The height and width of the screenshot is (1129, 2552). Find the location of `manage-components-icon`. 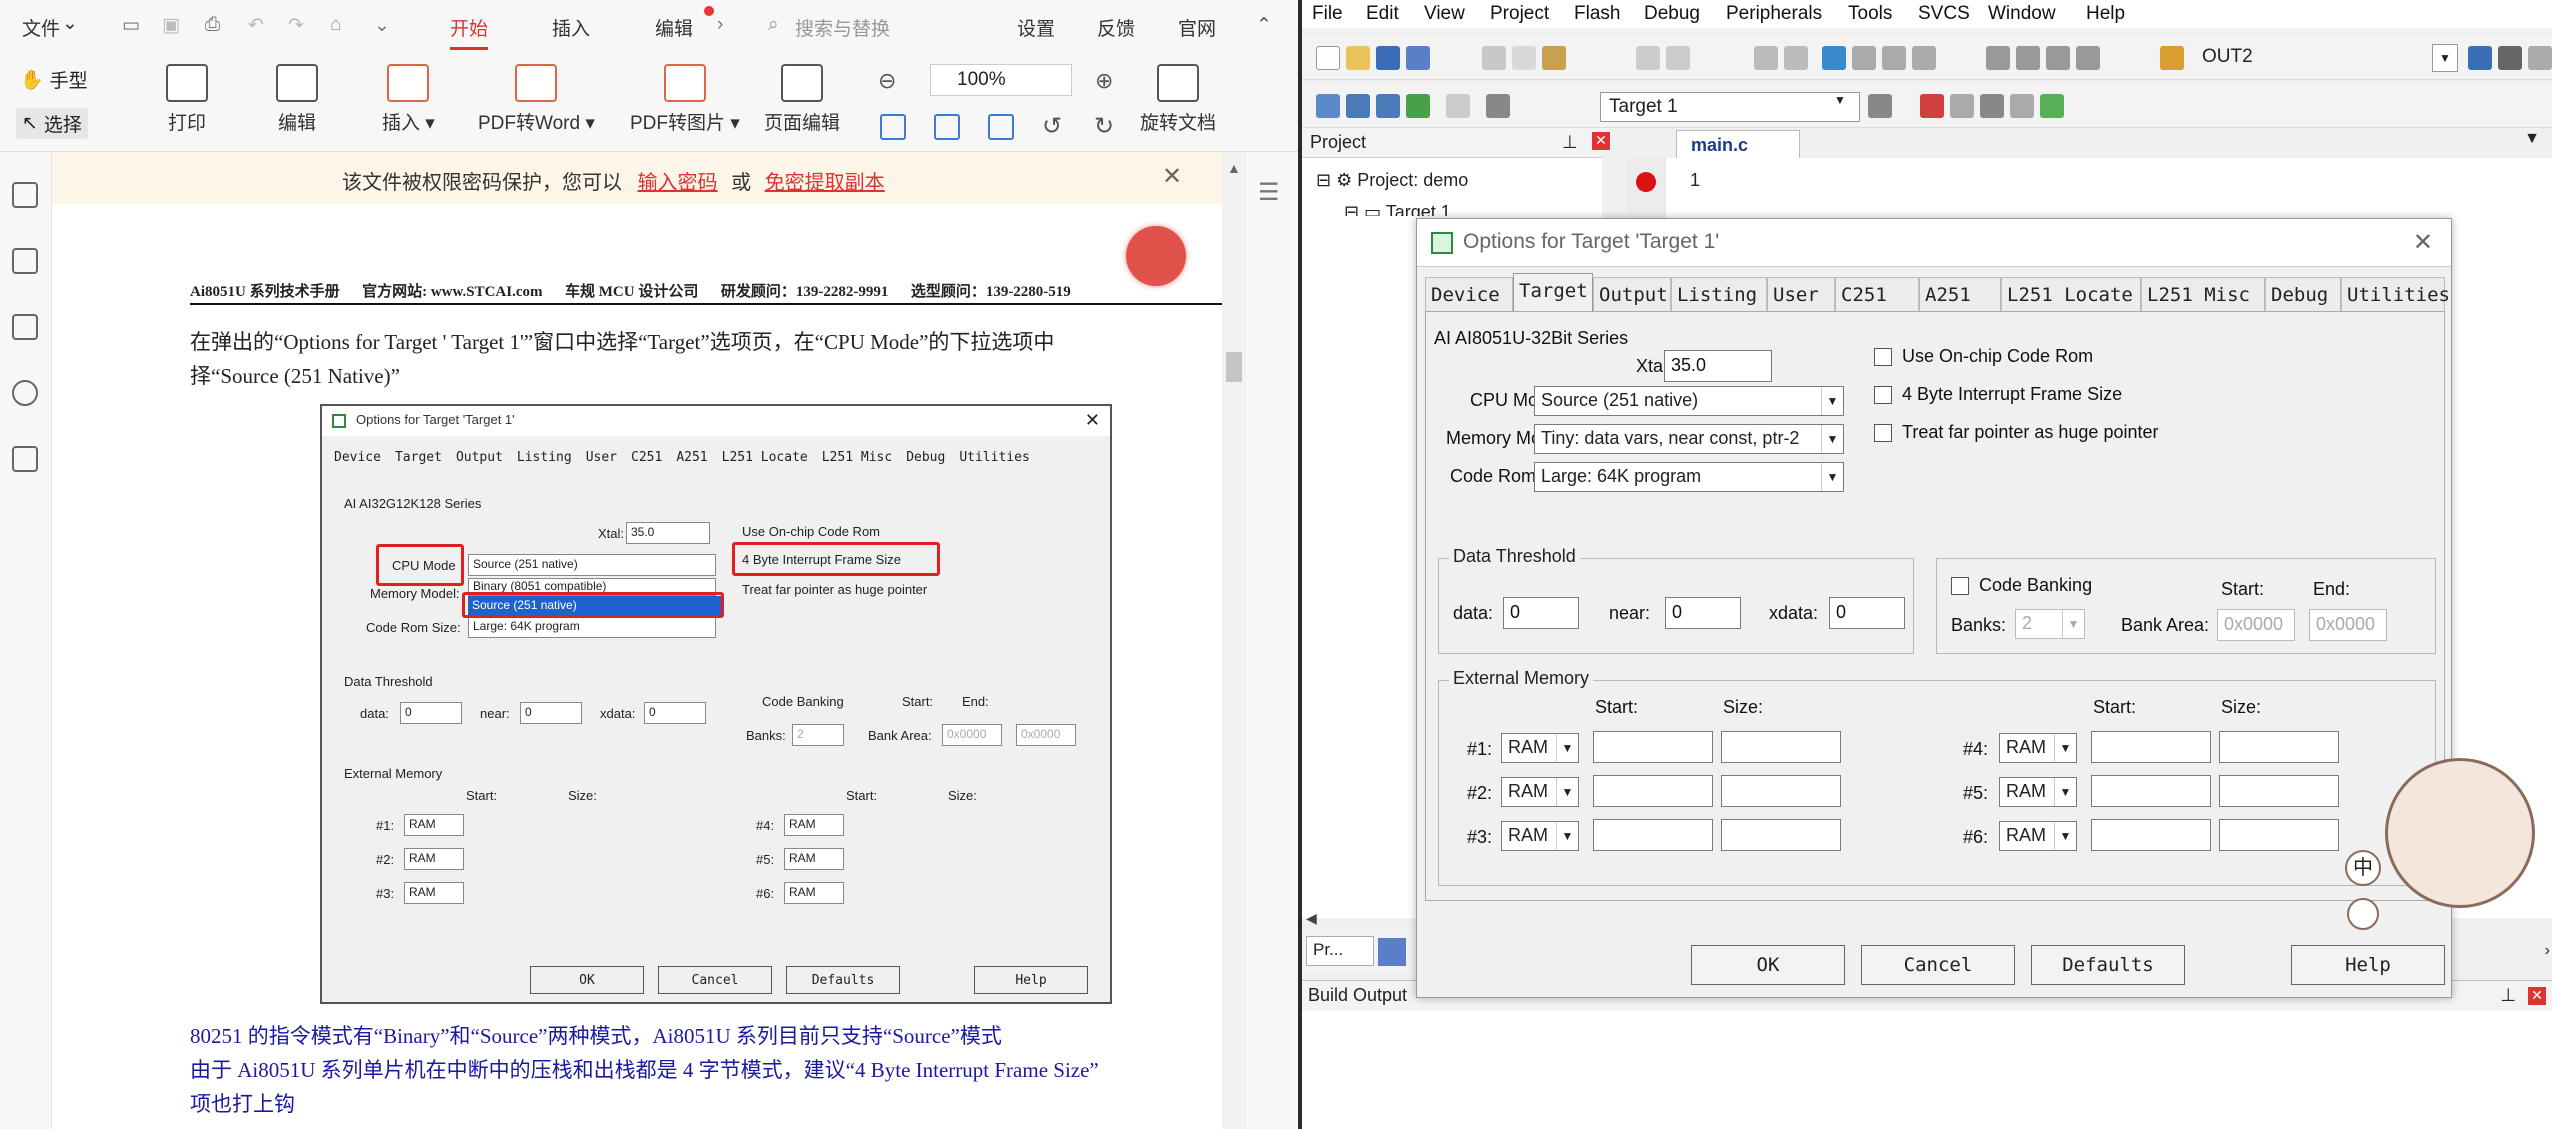

manage-components-icon is located at coordinates (1932, 106).